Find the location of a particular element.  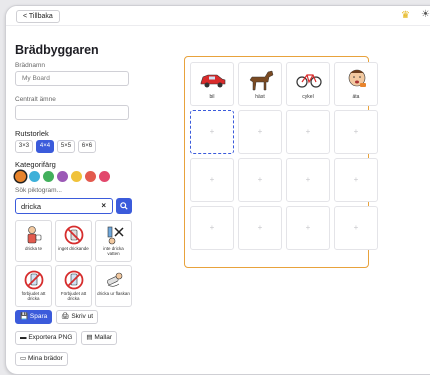

grid-size-5x5-button: 5×5 is located at coordinates (66, 146).